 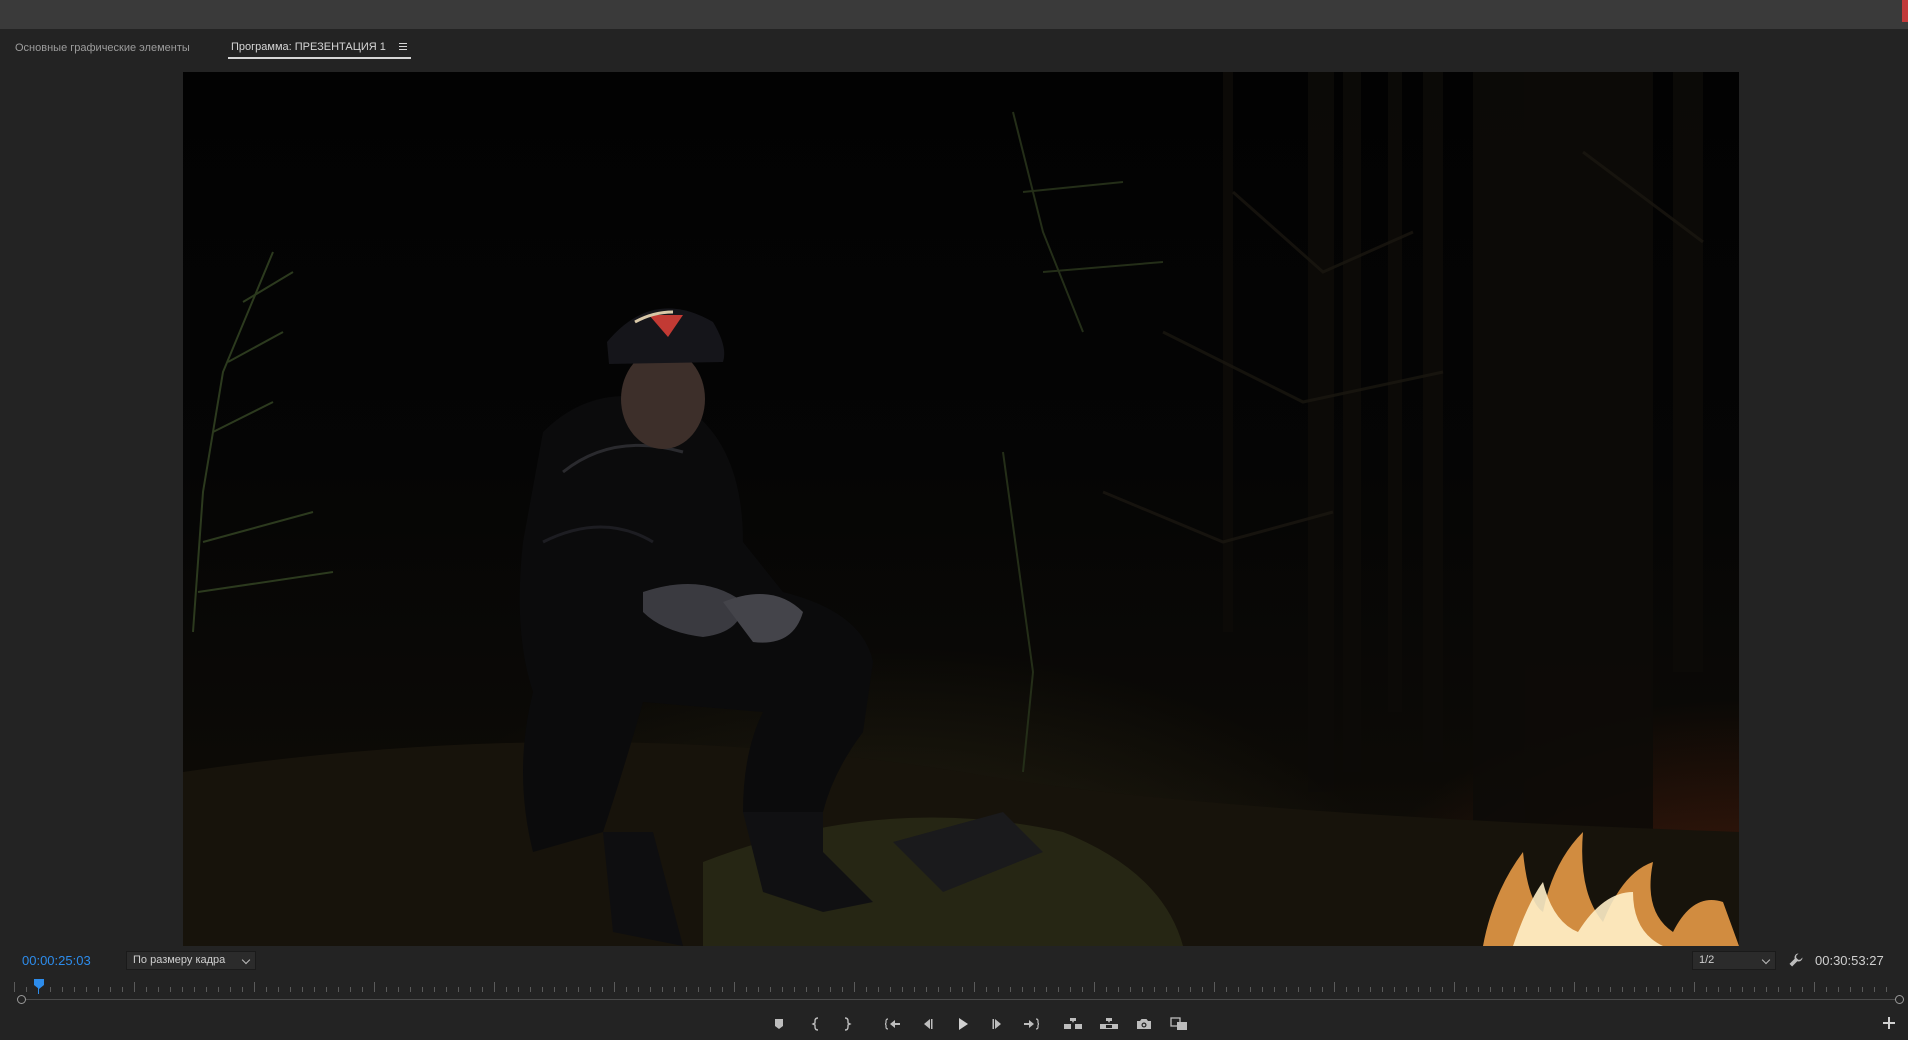 I want to click on tab-essential-graphics: Основные графические элементы, so click(x=102, y=48).